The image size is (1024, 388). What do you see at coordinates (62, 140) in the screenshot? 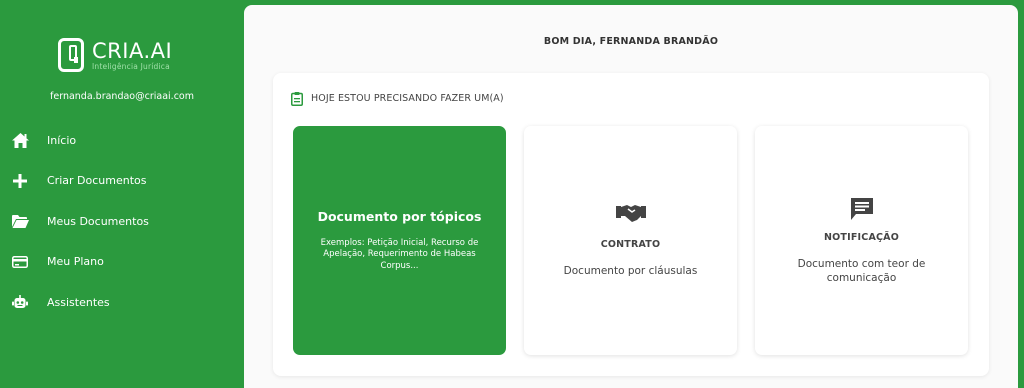
I see `sidebar-item-label: Início` at bounding box center [62, 140].